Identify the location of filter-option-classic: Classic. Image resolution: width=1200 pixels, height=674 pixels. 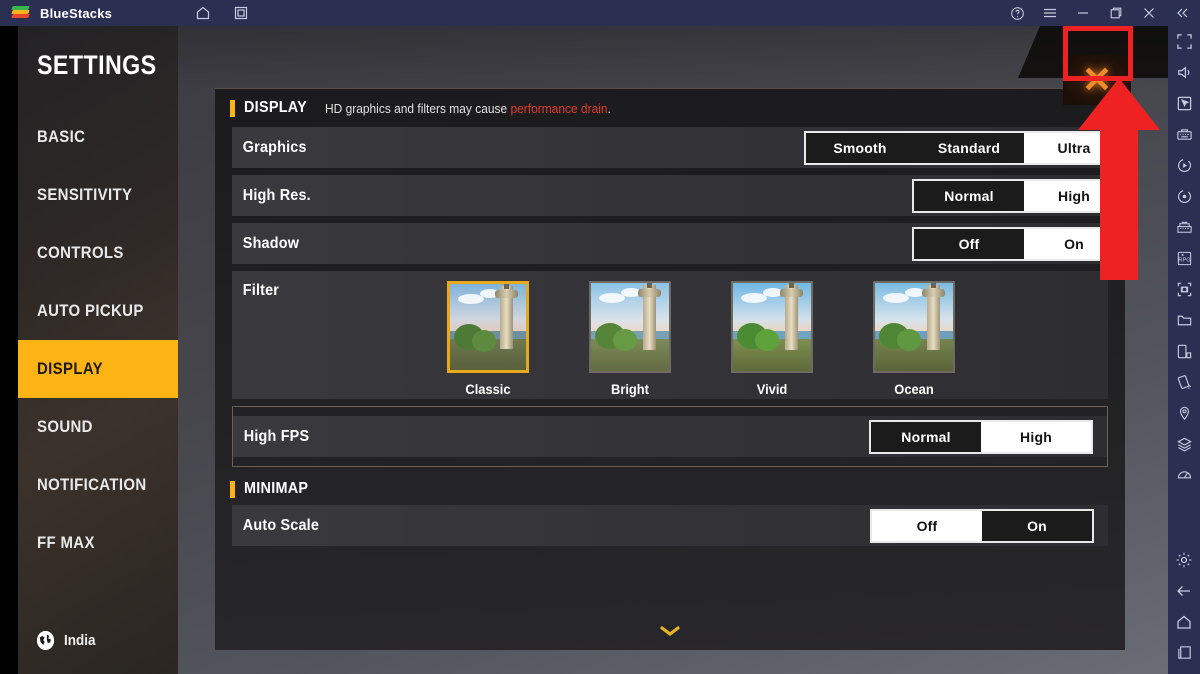
(488, 339).